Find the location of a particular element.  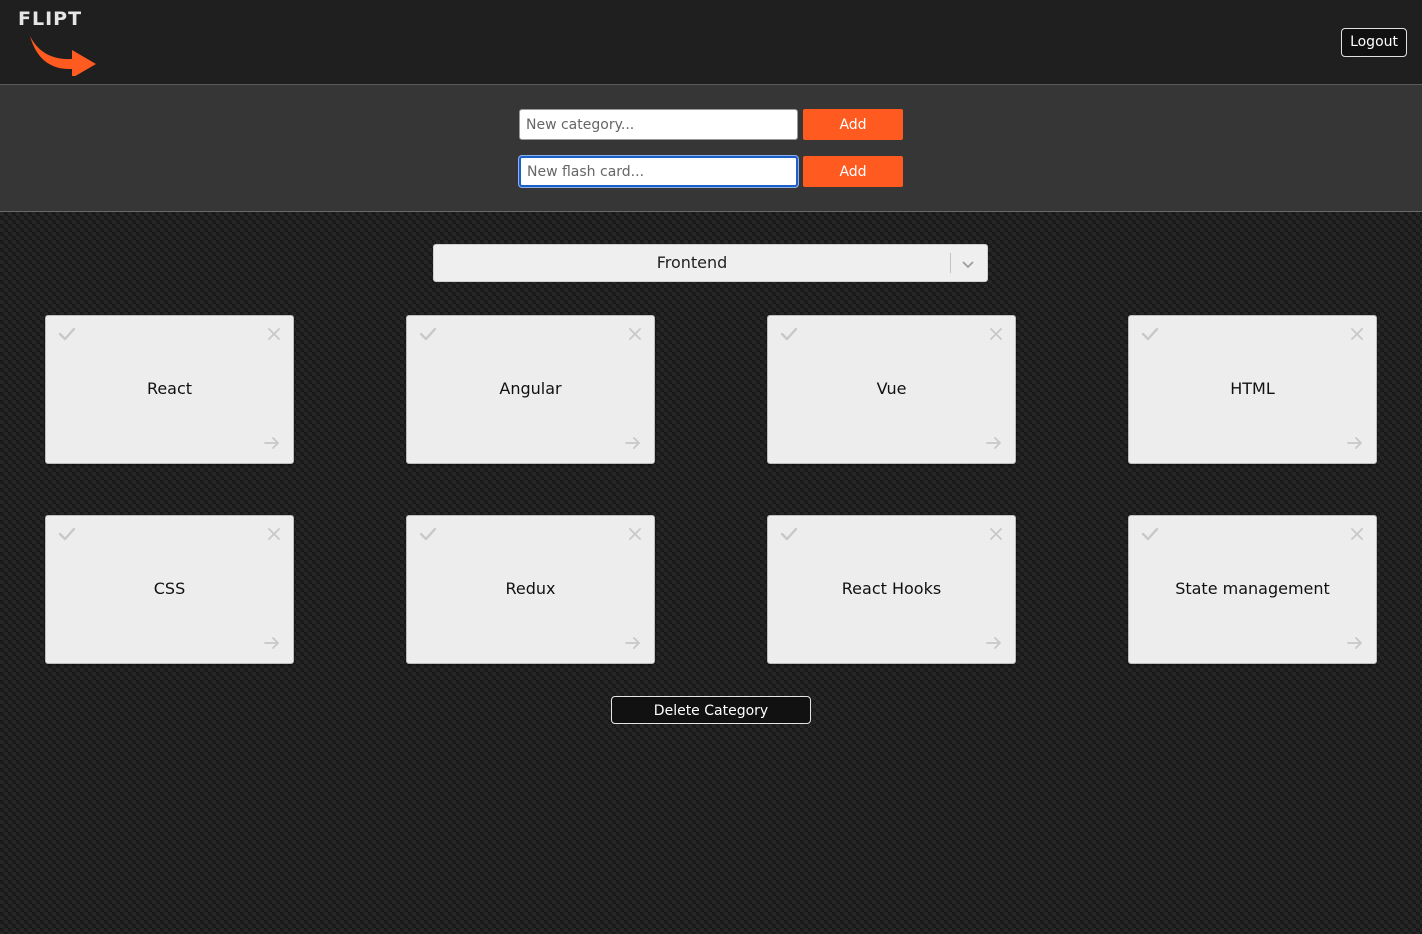

category-select-value: Frontend is located at coordinates (692, 262).